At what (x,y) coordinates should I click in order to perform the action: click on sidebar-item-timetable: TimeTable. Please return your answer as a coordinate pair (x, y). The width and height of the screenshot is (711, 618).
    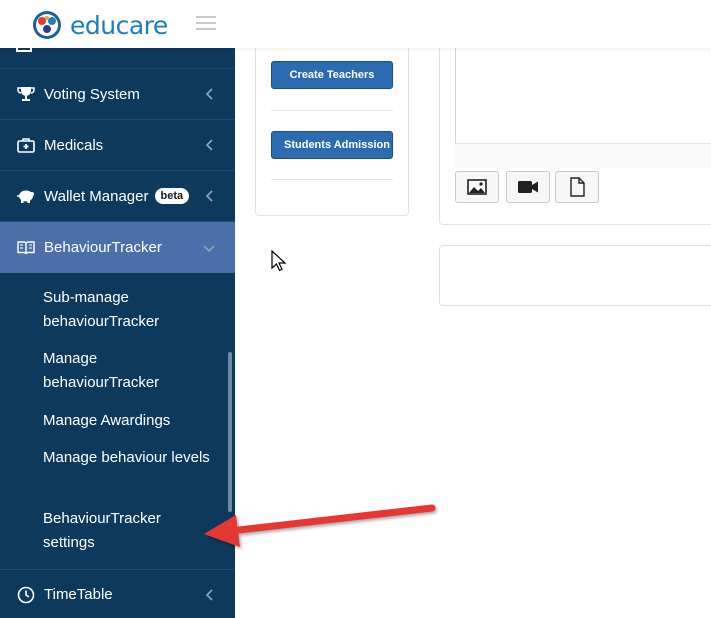
    Looking at the image, I should click on (117, 593).